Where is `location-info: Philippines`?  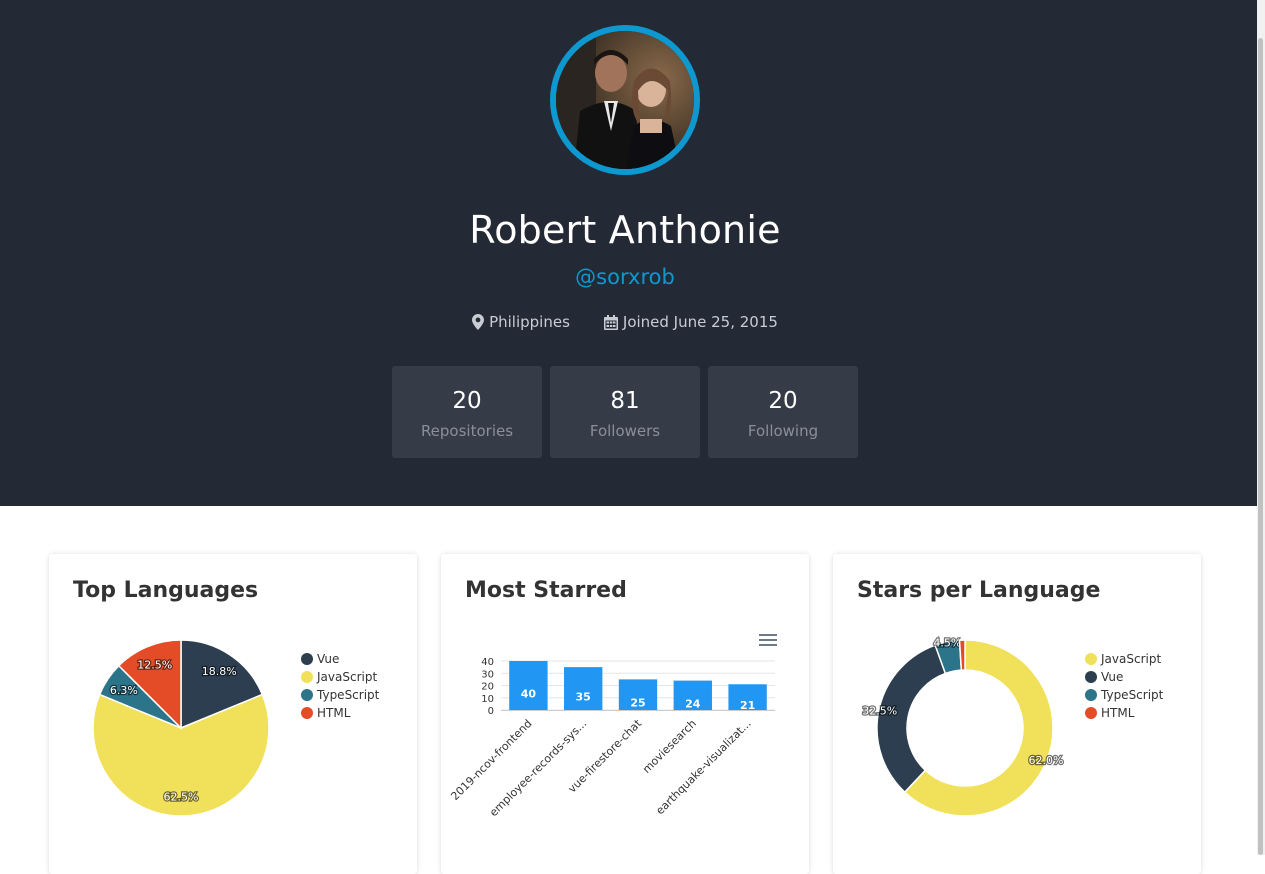
location-info: Philippines is located at coordinates (521, 322).